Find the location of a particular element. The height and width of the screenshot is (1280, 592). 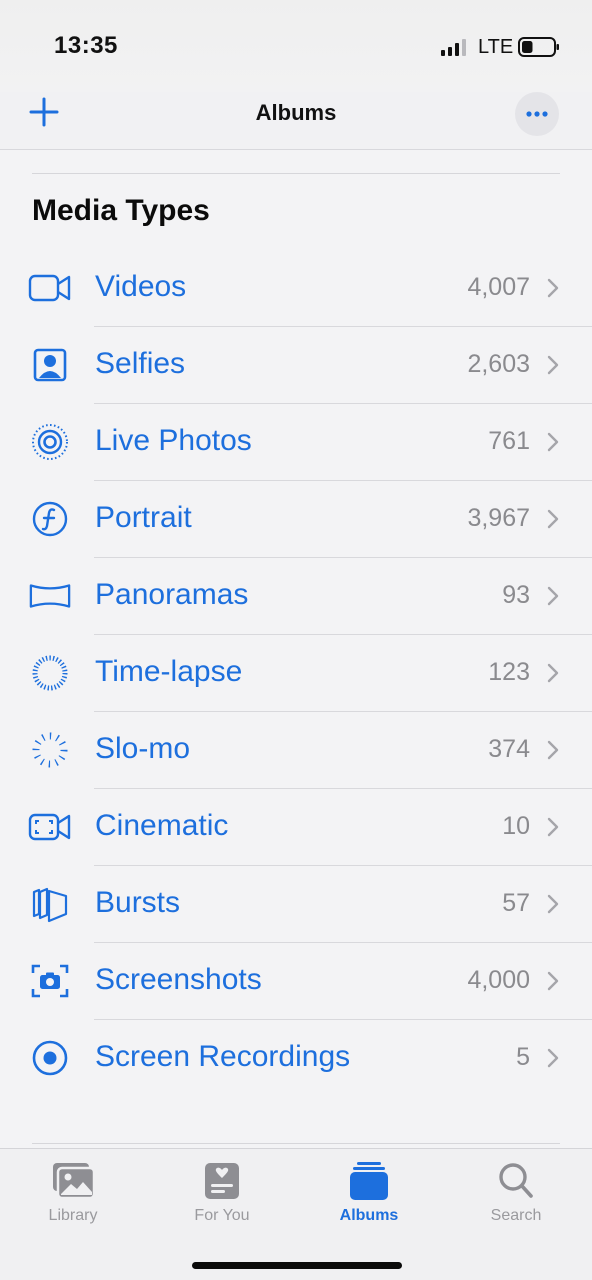

bursts-icon is located at coordinates (50, 904).